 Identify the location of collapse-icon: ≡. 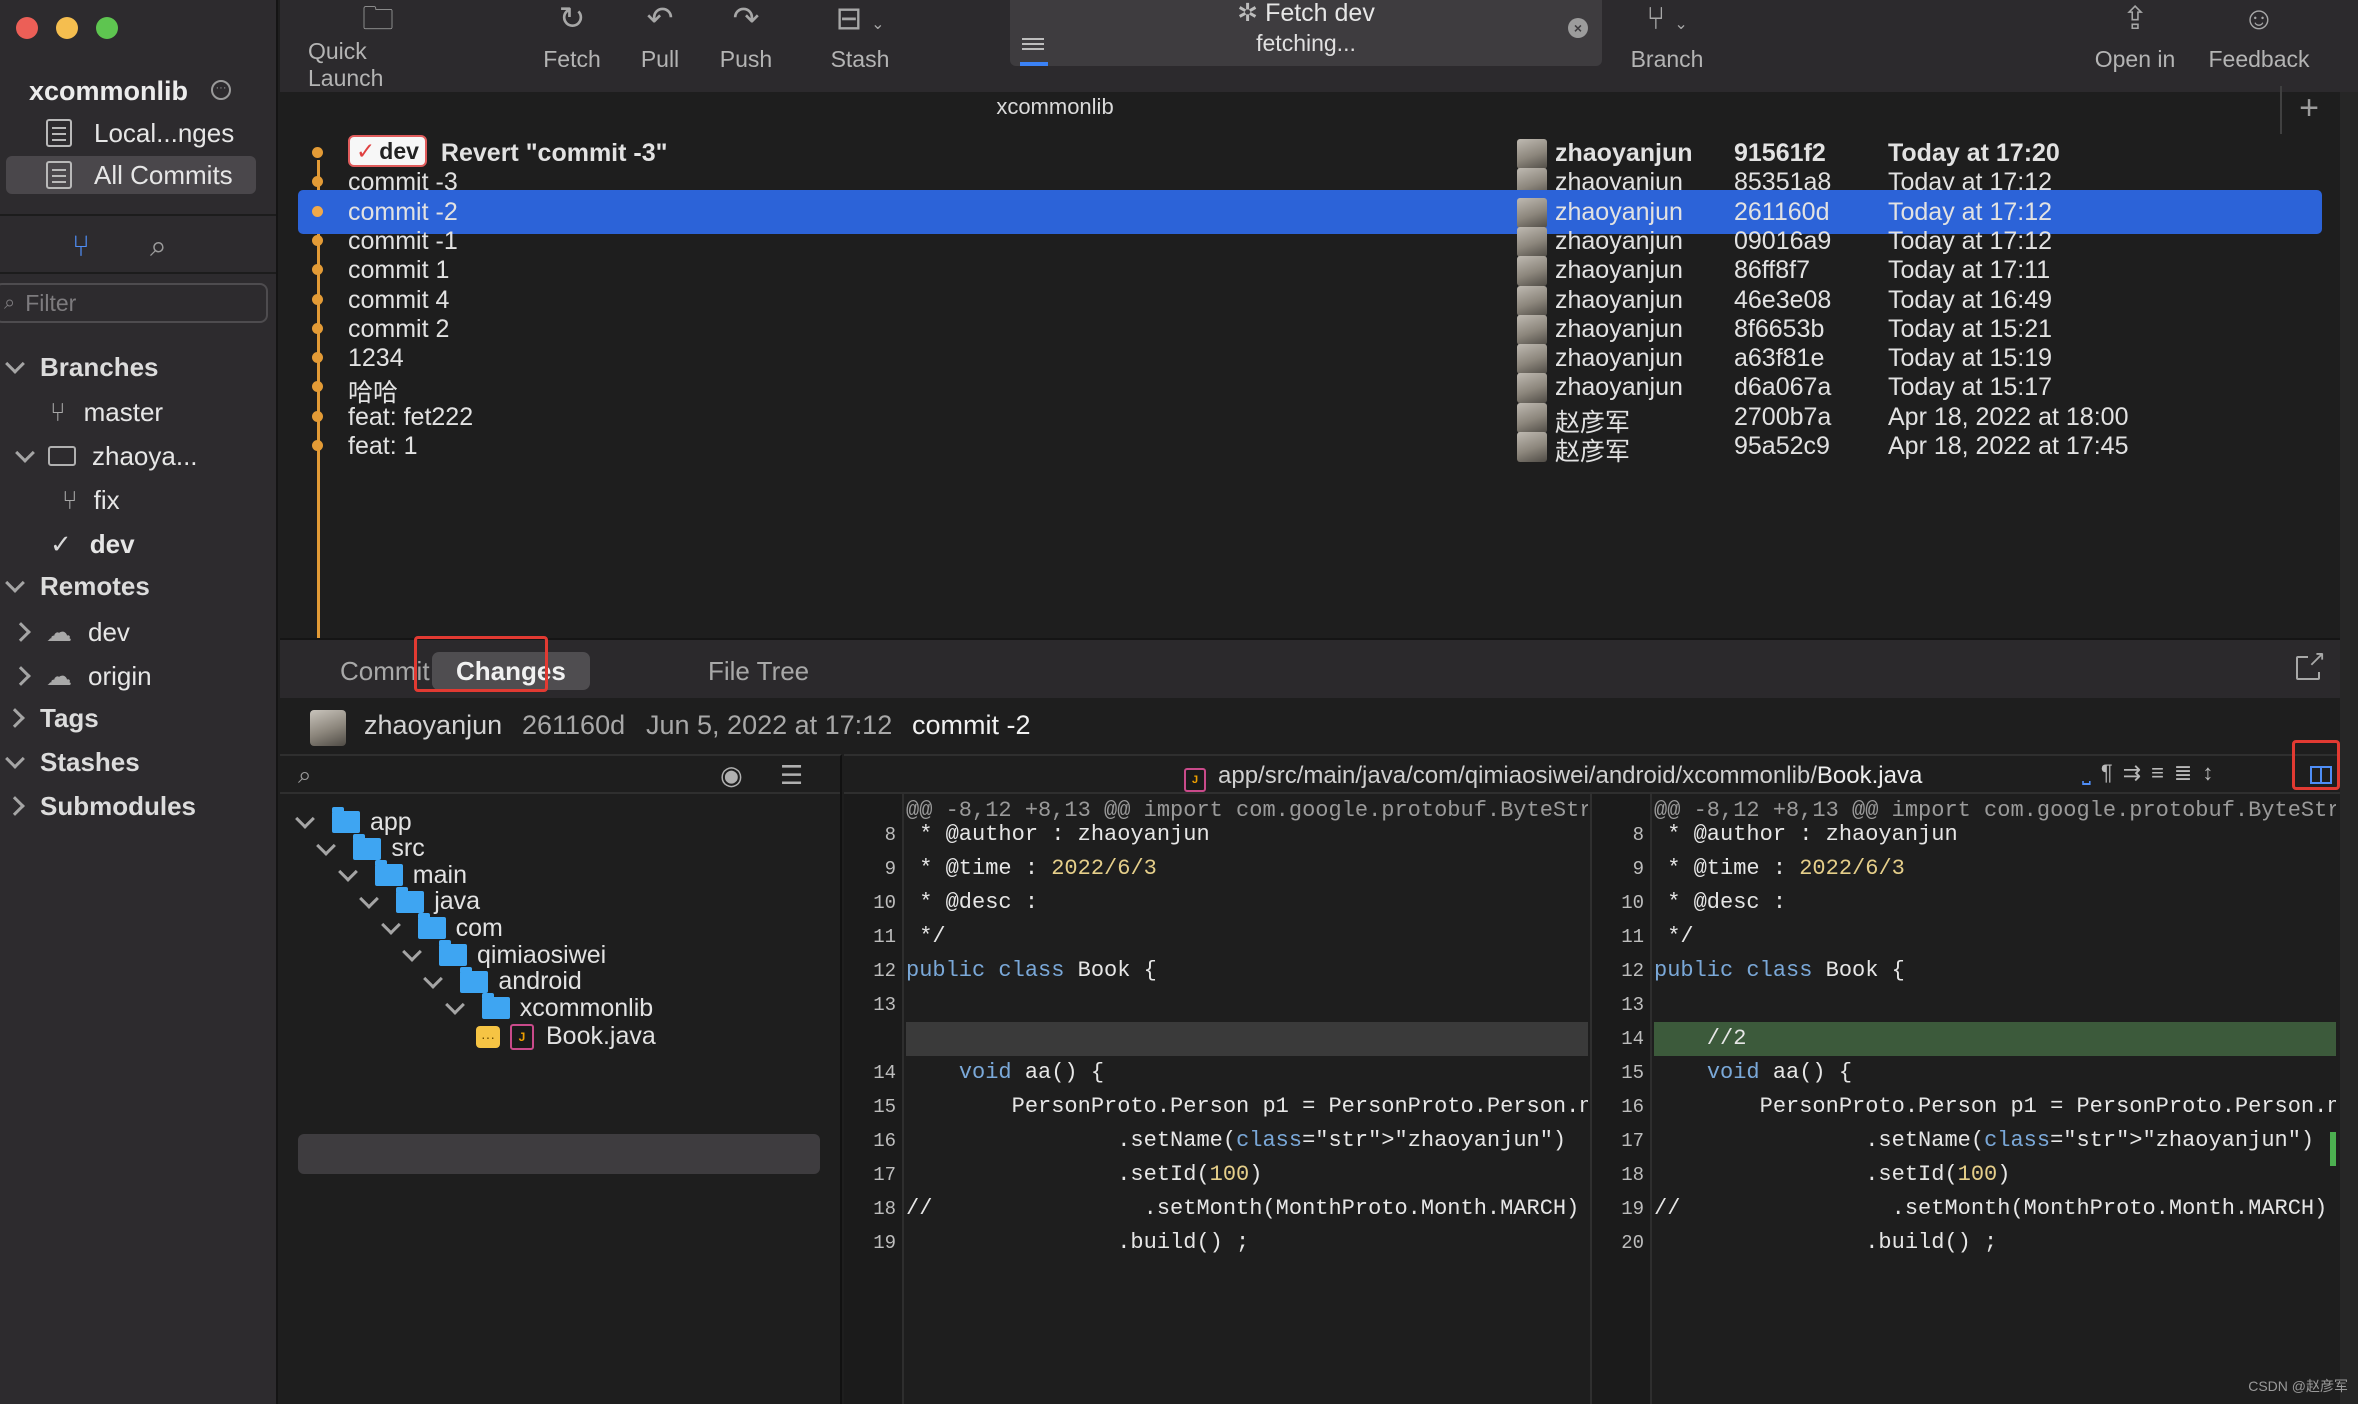
(2162, 772).